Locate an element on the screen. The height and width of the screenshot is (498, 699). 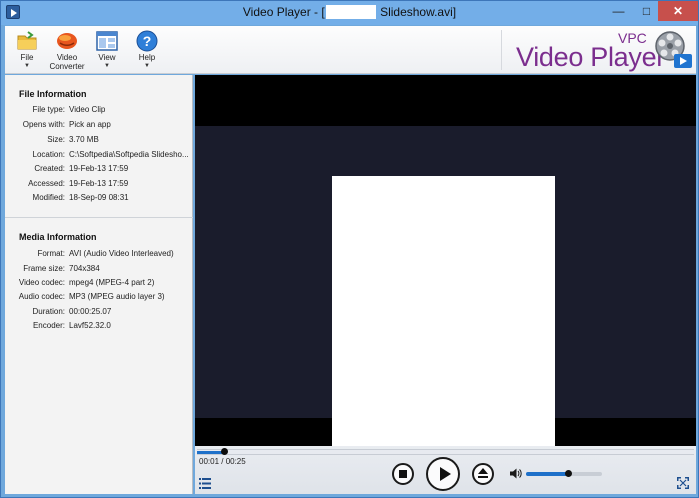
info-value: mpeg4 (MPEG-4 part 2) is located at coordinates (112, 282).